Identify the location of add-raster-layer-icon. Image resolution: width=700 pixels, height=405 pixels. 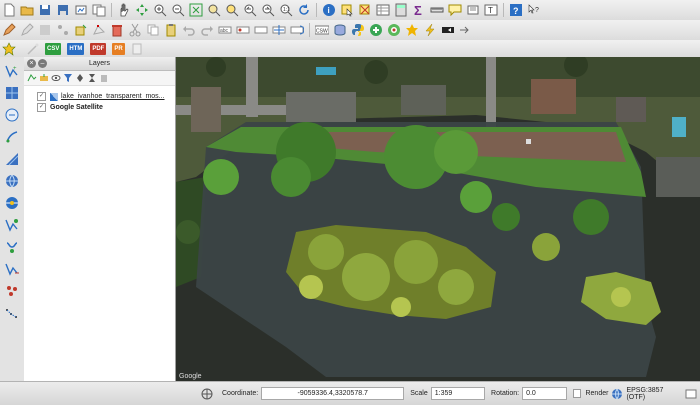
(12, 93).